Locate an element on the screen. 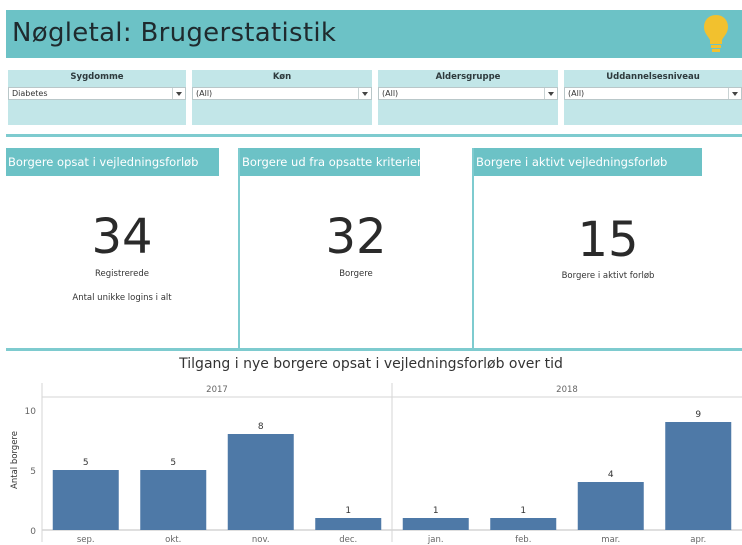 The image size is (742, 545). filter-koen: Køn (All) is located at coordinates (282, 97).